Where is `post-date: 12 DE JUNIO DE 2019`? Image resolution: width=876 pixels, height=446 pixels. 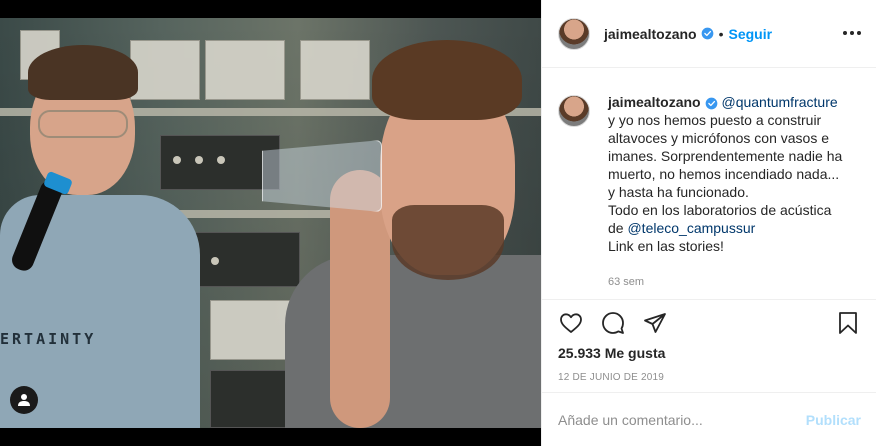 post-date: 12 DE JUNIO DE 2019 is located at coordinates (611, 377).